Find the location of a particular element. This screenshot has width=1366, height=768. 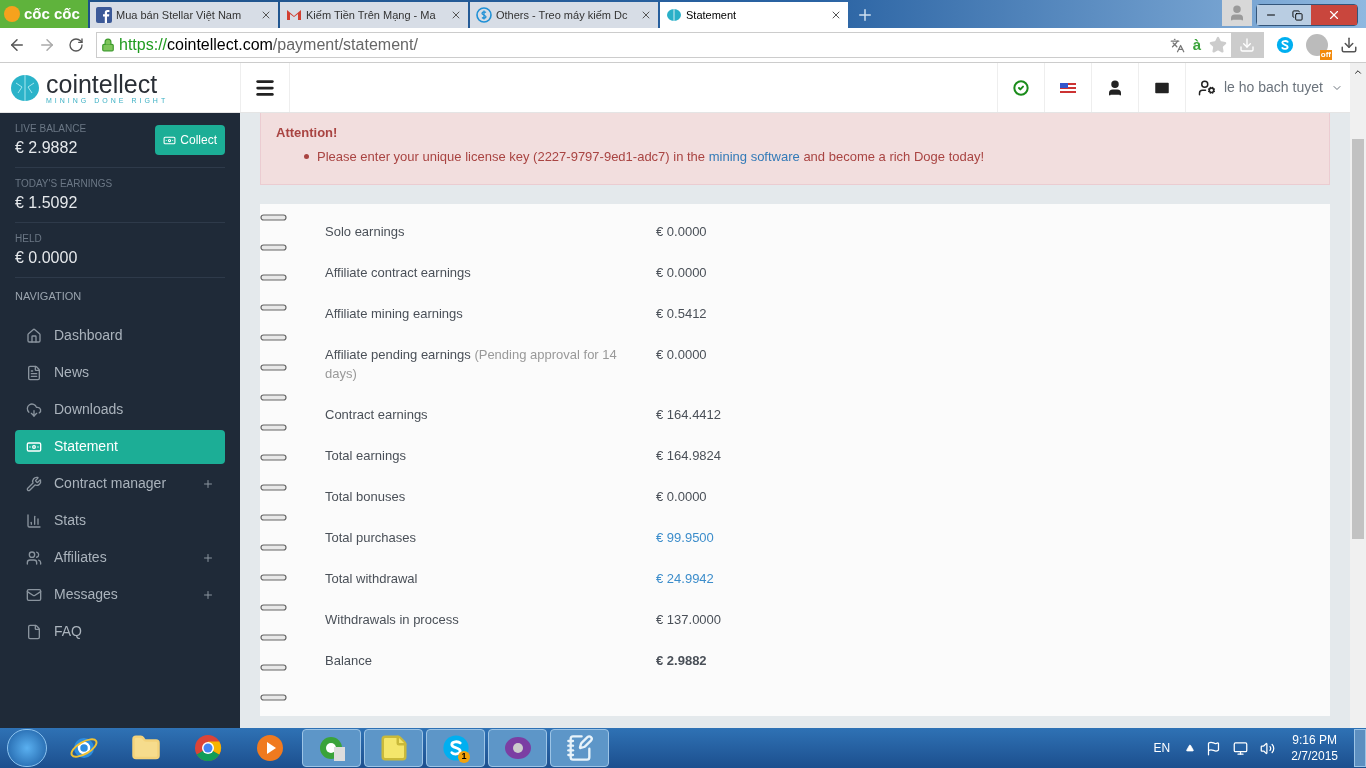

restore-button is located at coordinates (1297, 15).